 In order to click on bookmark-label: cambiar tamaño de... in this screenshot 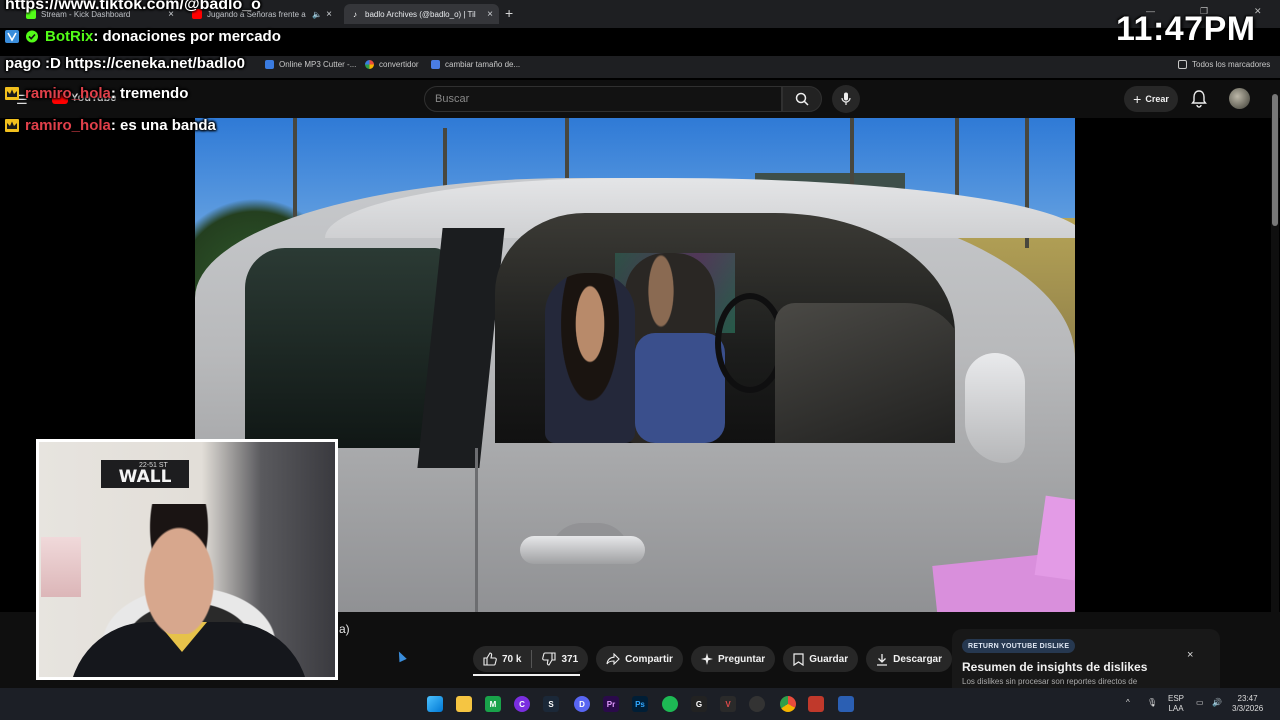, I will do `click(483, 64)`.